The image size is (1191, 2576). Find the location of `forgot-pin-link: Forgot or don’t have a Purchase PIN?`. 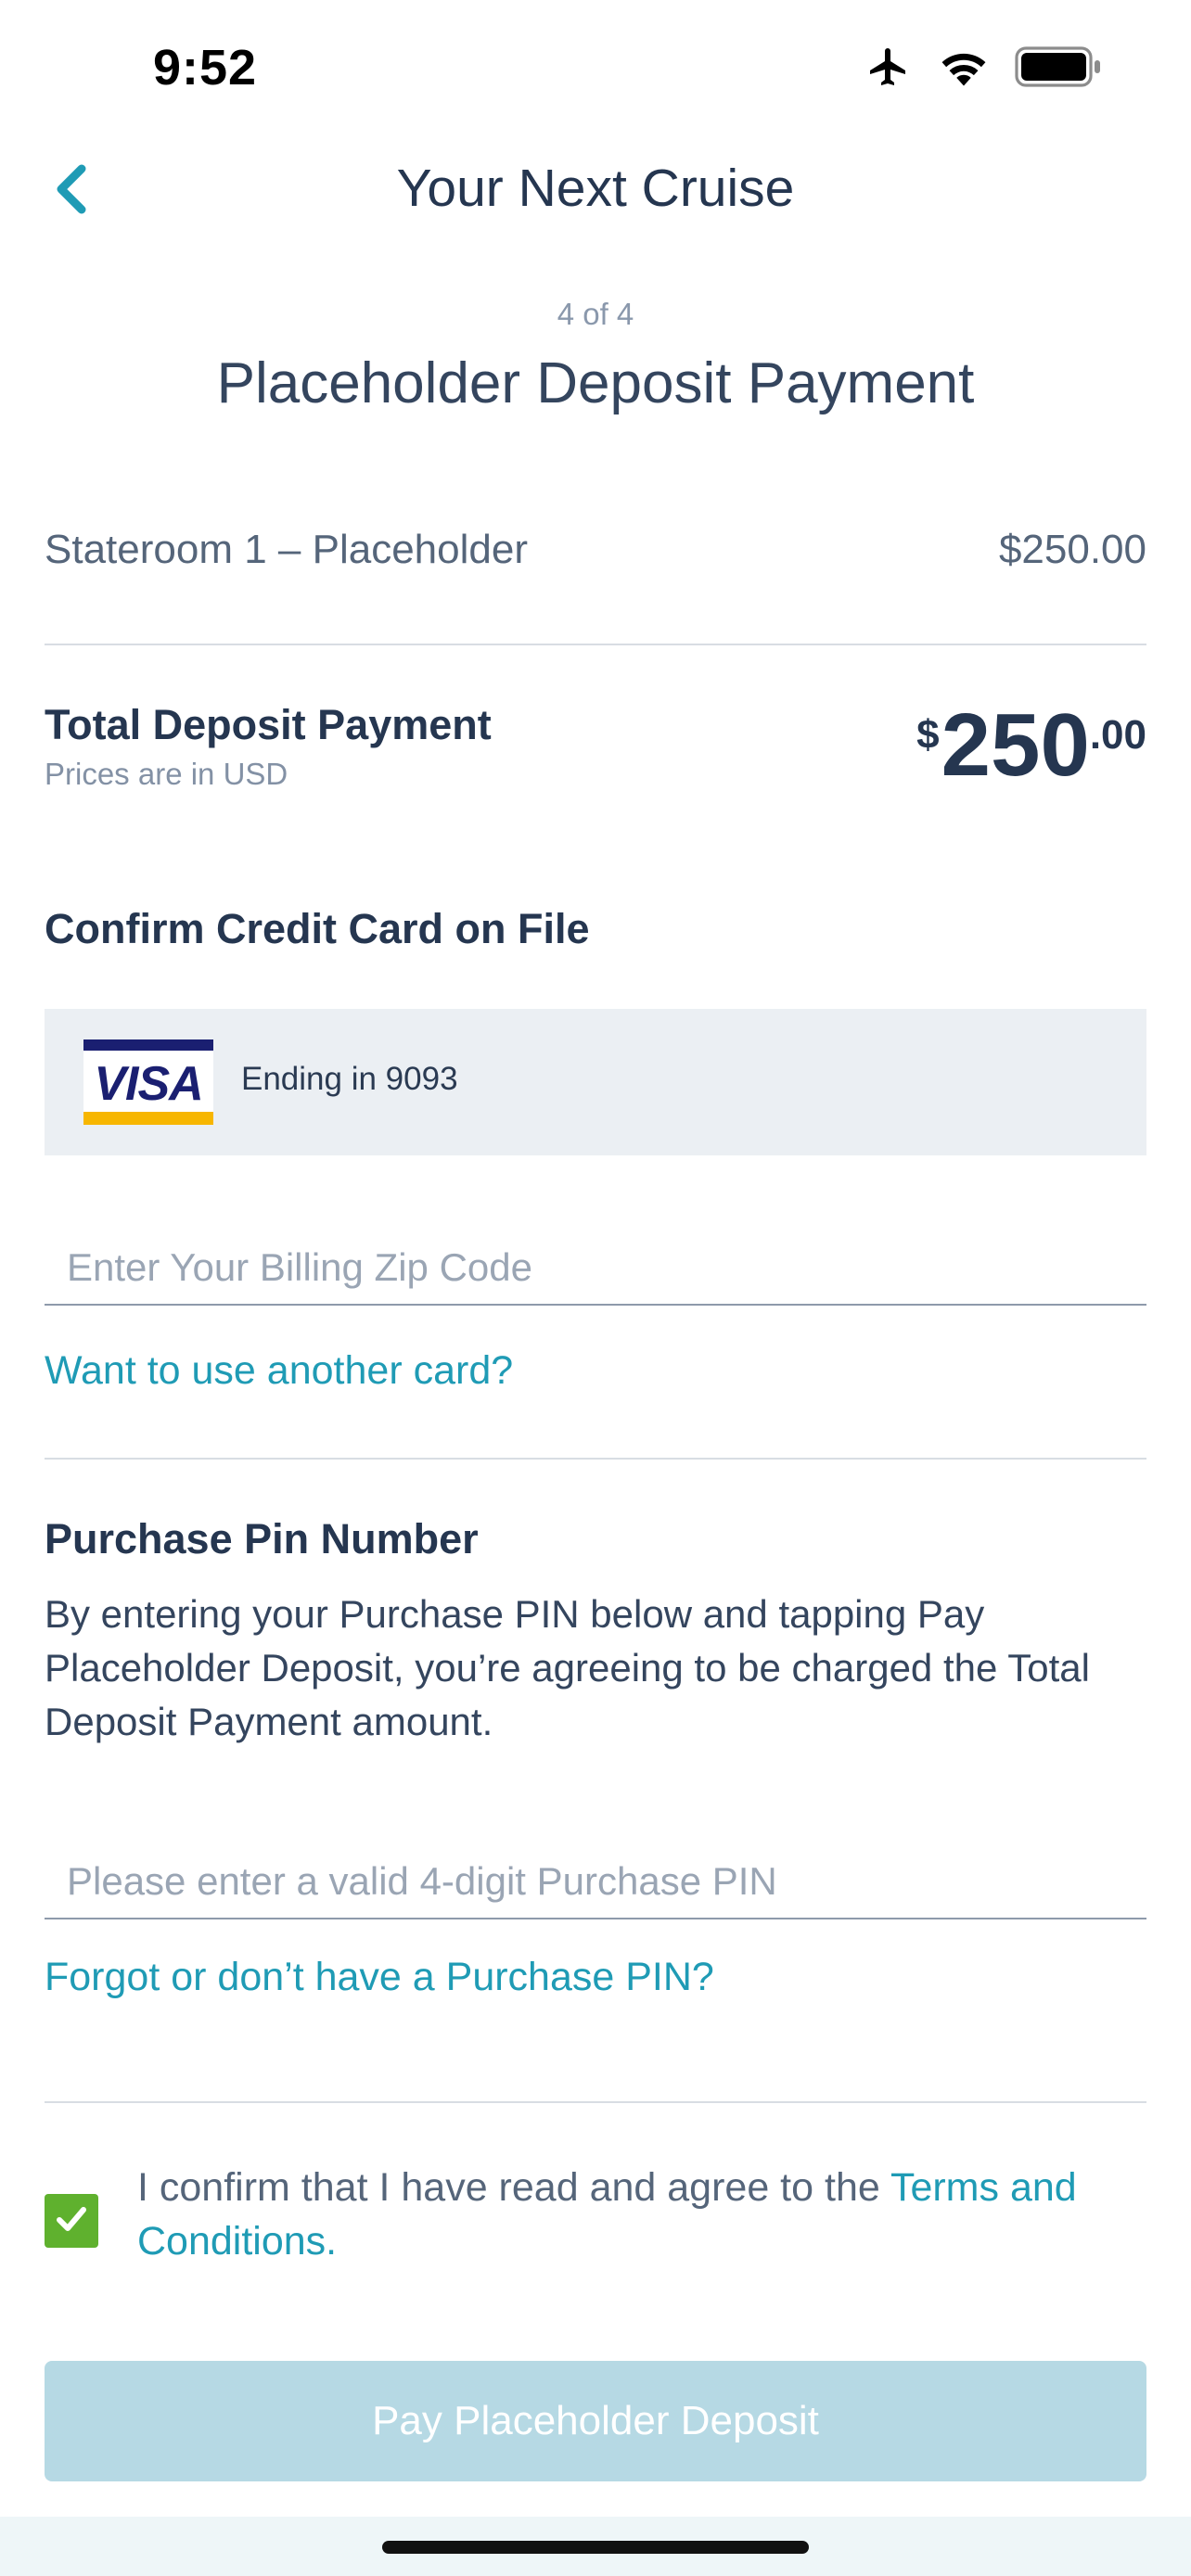

forgot-pin-link: Forgot or don’t have a Purchase PIN? is located at coordinates (379, 1978).